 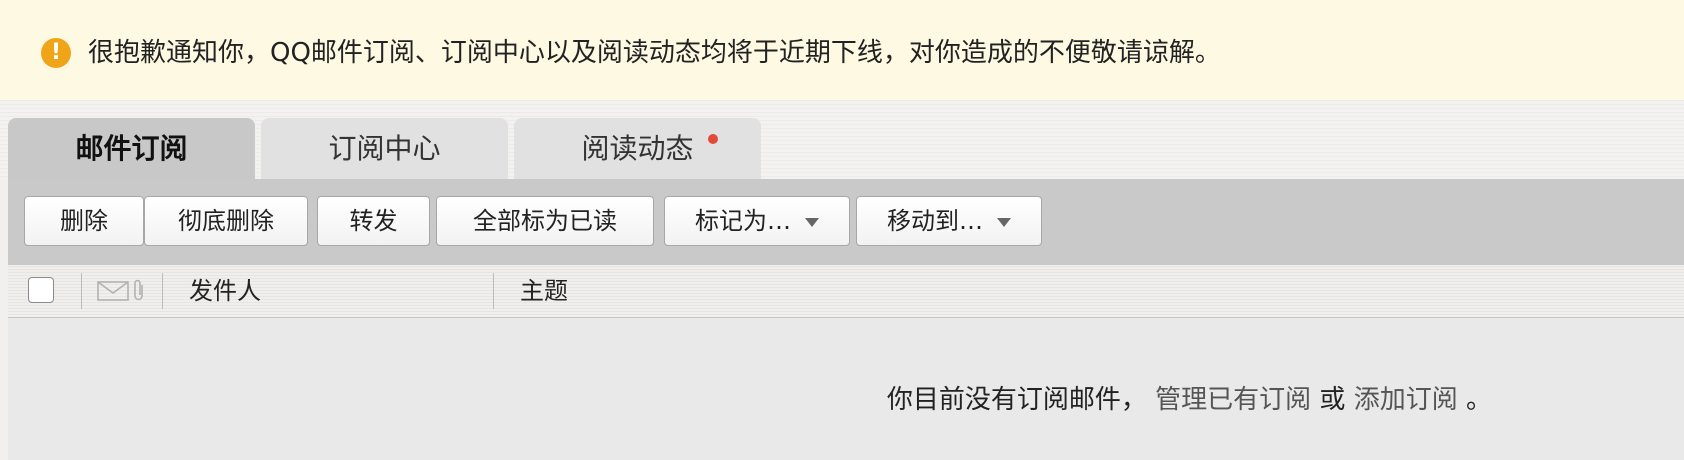 What do you see at coordinates (846, 291) in the screenshot?
I see `mail-list-header: 发件人 主题` at bounding box center [846, 291].